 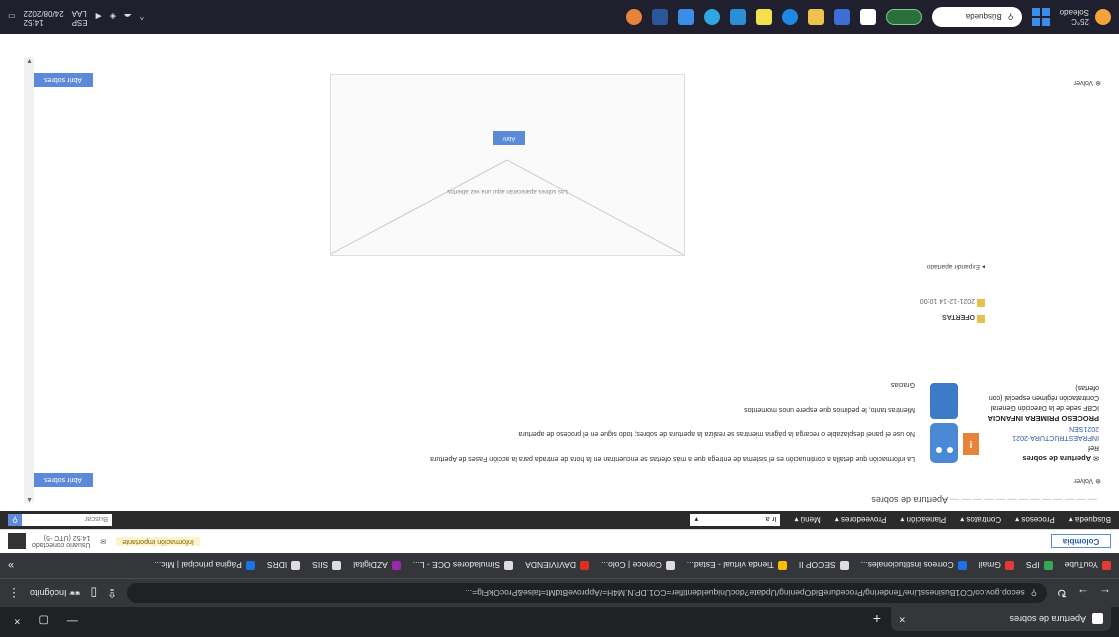 What do you see at coordinates (63, 80) in the screenshot?
I see `open-envelopes-button-bottom: Abrir sobres` at bounding box center [63, 80].